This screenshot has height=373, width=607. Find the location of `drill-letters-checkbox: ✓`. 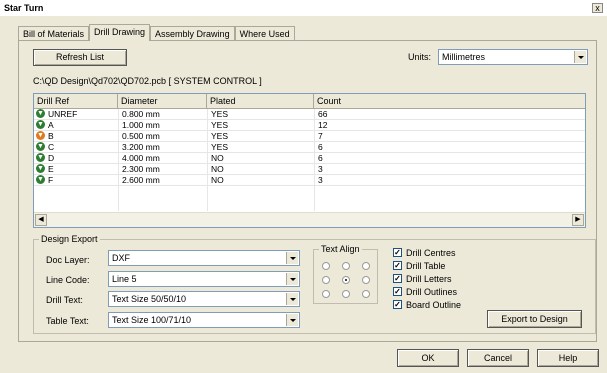

drill-letters-checkbox: ✓ is located at coordinates (397, 278).